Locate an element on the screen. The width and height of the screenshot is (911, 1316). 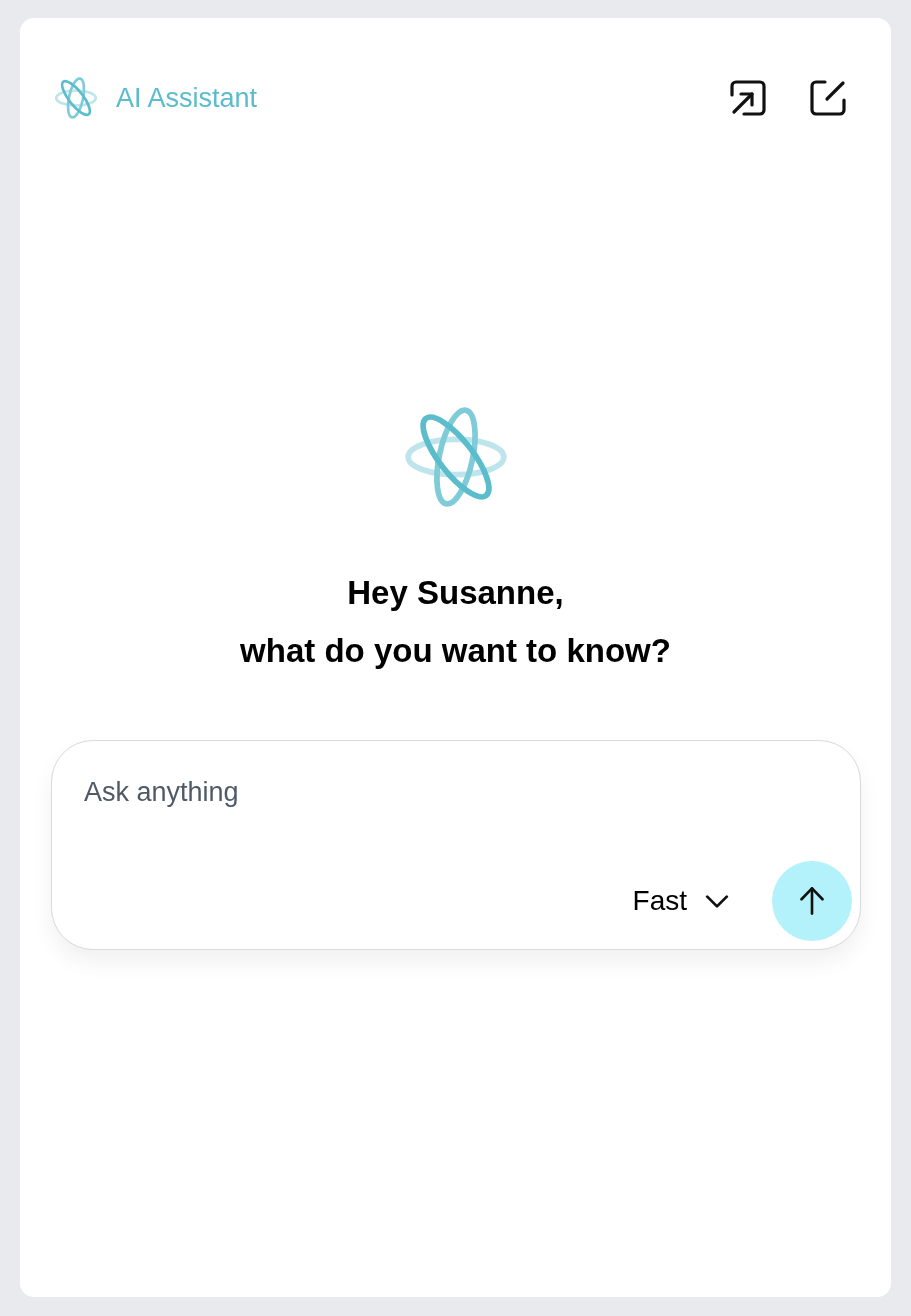
greeting-heading: Hey Susanne, what do you want to know? is located at coordinates (455, 622).